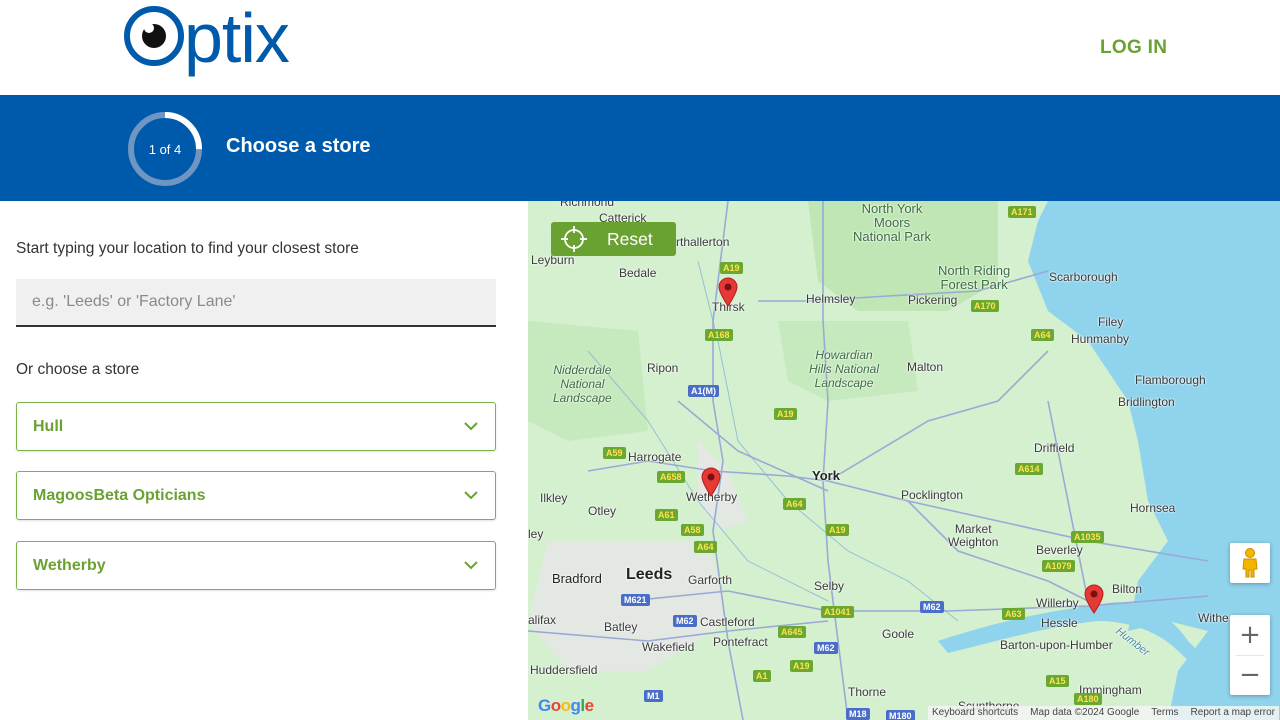 The height and width of the screenshot is (720, 1280). Describe the element at coordinates (614, 453) in the screenshot. I see `road-shield: A59` at that location.